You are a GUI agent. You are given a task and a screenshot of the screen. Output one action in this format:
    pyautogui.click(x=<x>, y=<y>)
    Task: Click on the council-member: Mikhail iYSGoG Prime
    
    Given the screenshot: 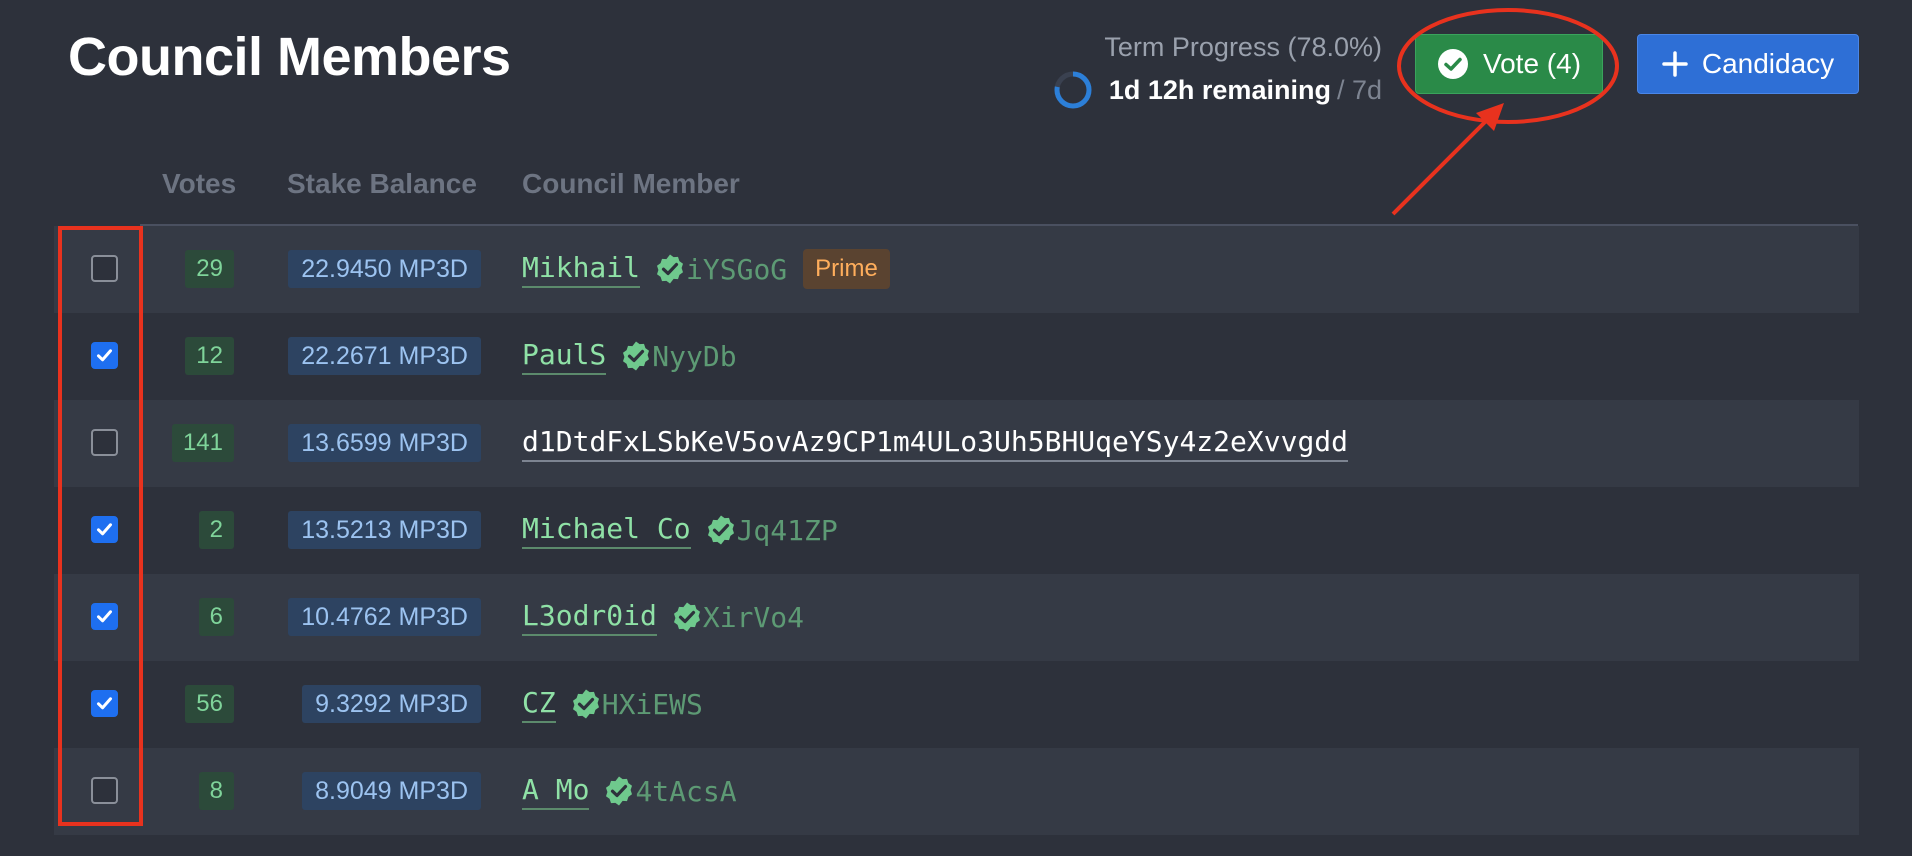 What is the action you would take?
    pyautogui.click(x=706, y=269)
    